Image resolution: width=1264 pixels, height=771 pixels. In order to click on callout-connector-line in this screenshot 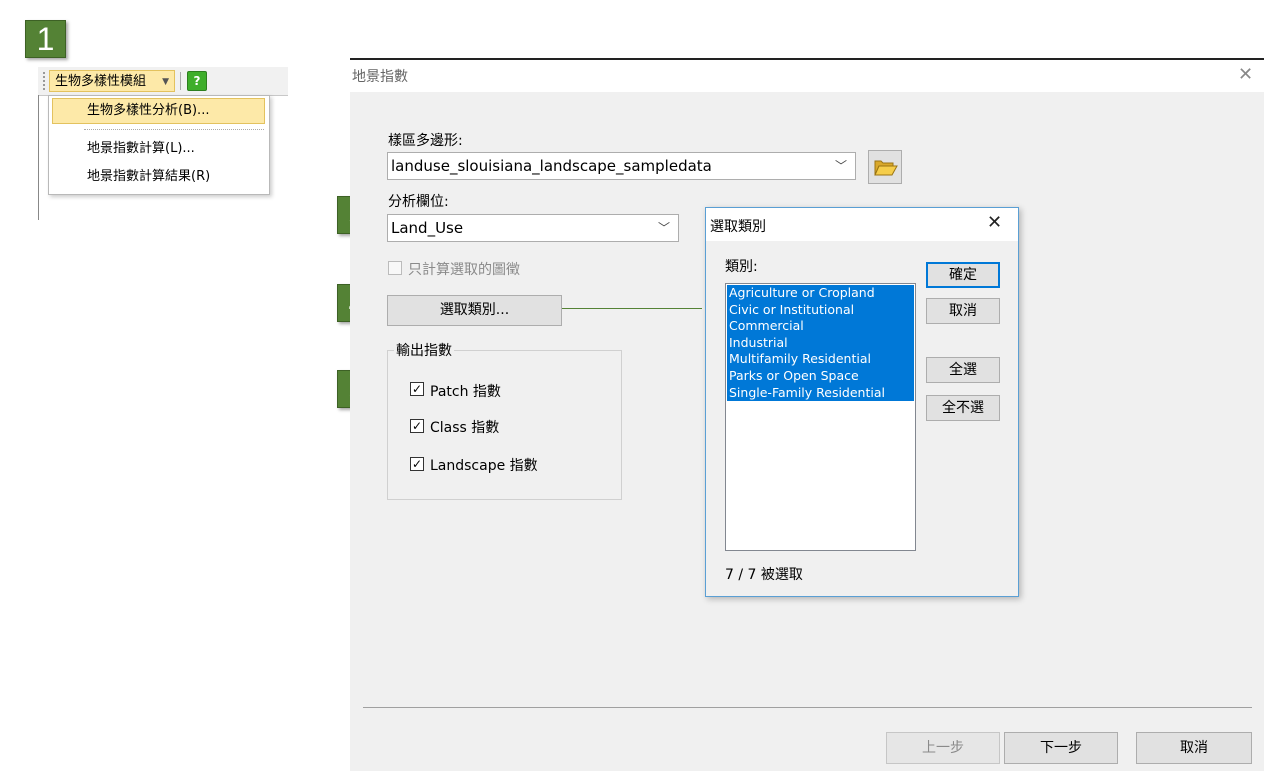, I will do `click(632, 308)`.